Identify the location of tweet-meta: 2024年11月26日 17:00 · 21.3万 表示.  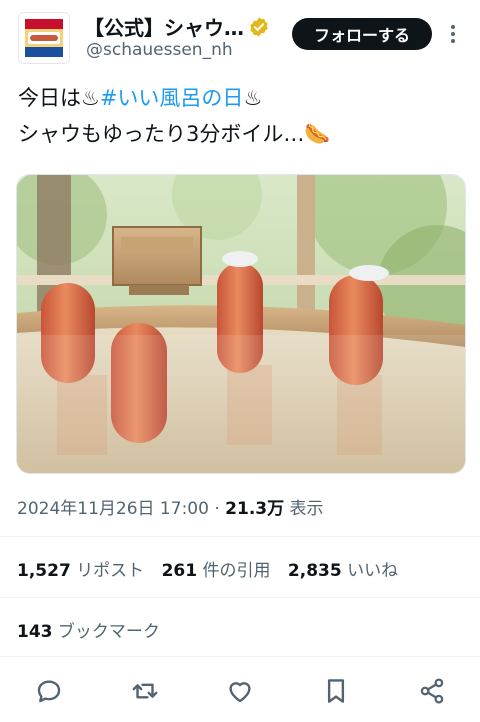
(170, 506).